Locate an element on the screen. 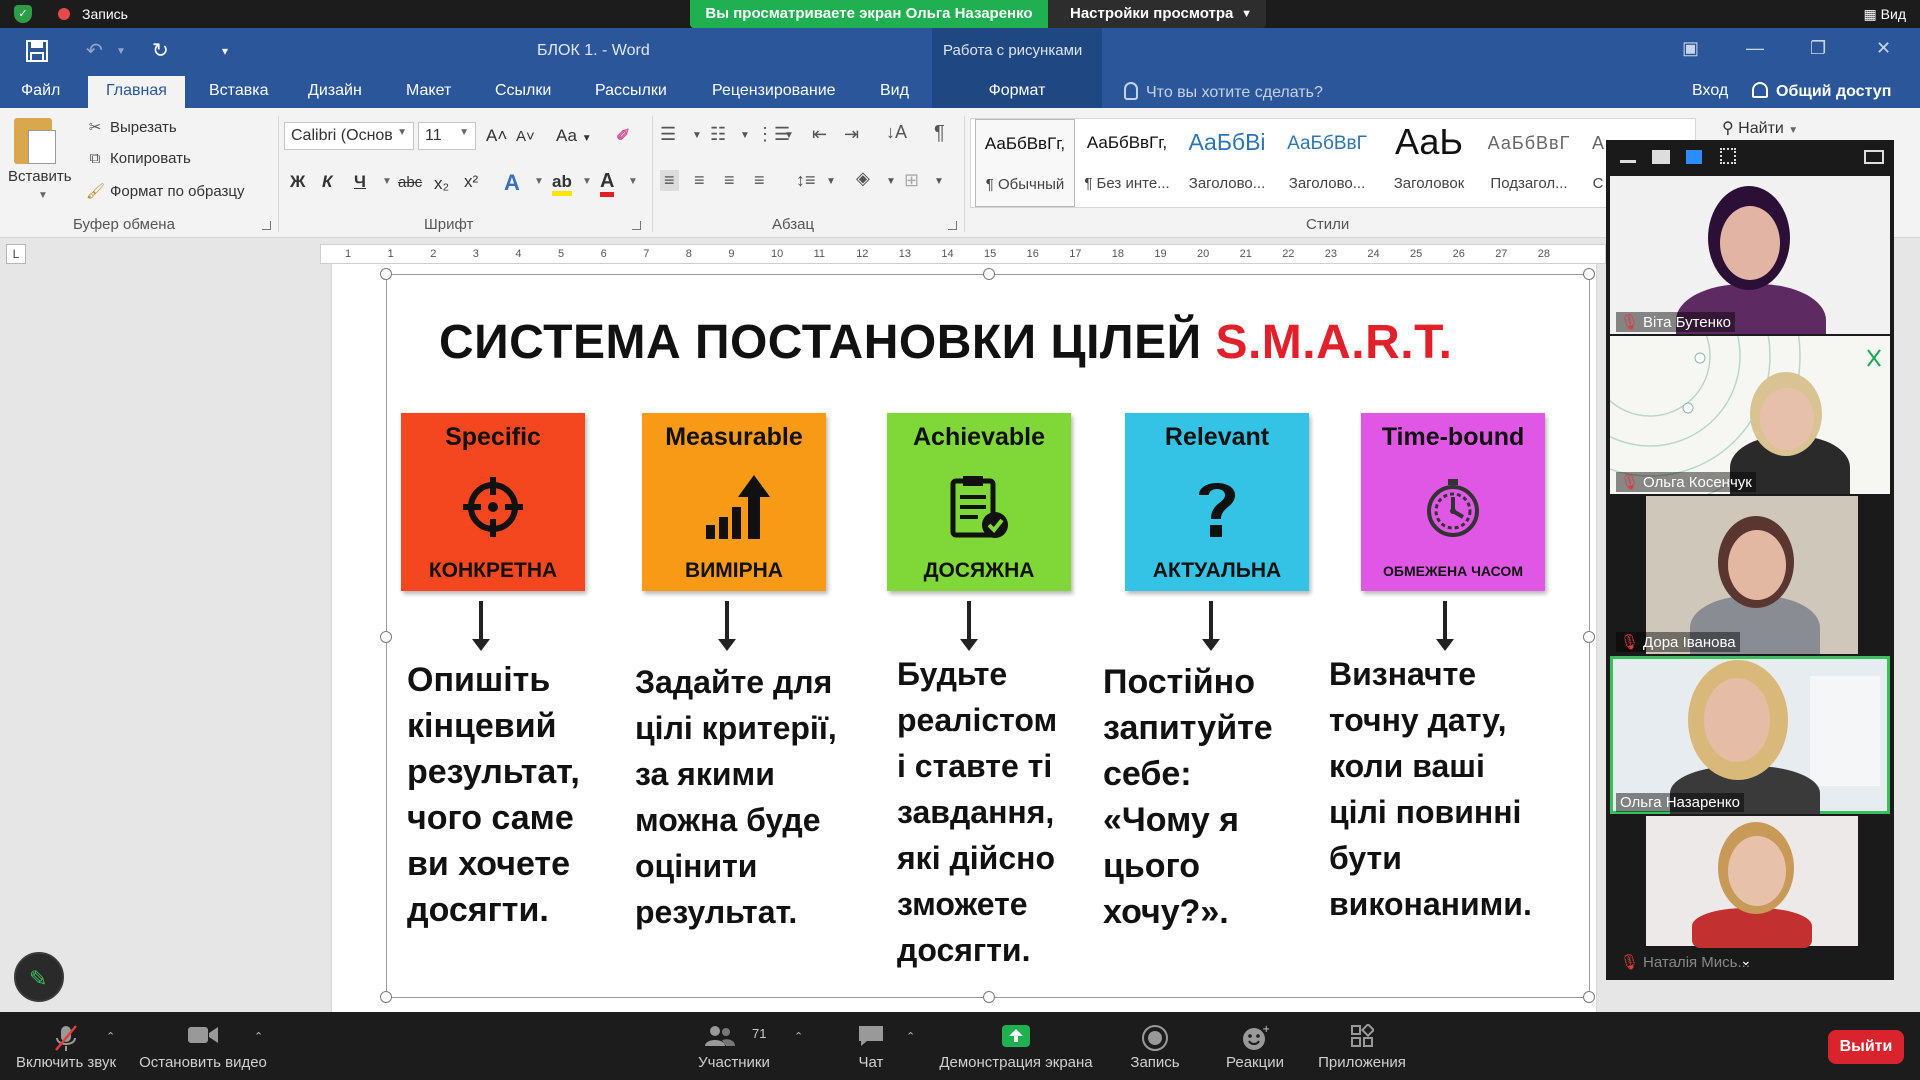 This screenshot has width=1920, height=1080. repeat-icon: ↻ is located at coordinates (160, 50).